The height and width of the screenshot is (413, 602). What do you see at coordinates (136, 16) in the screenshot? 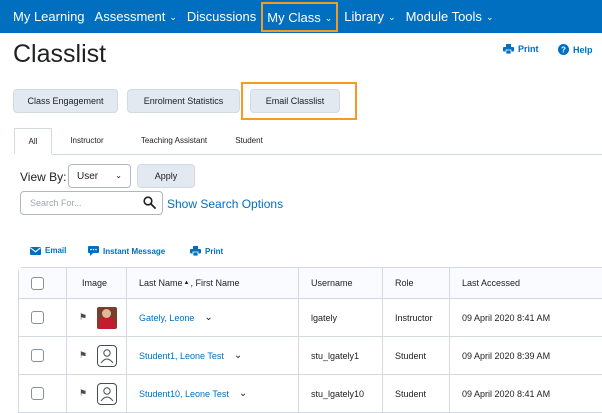
I see `nav-assessment: Assessment ⌄` at bounding box center [136, 16].